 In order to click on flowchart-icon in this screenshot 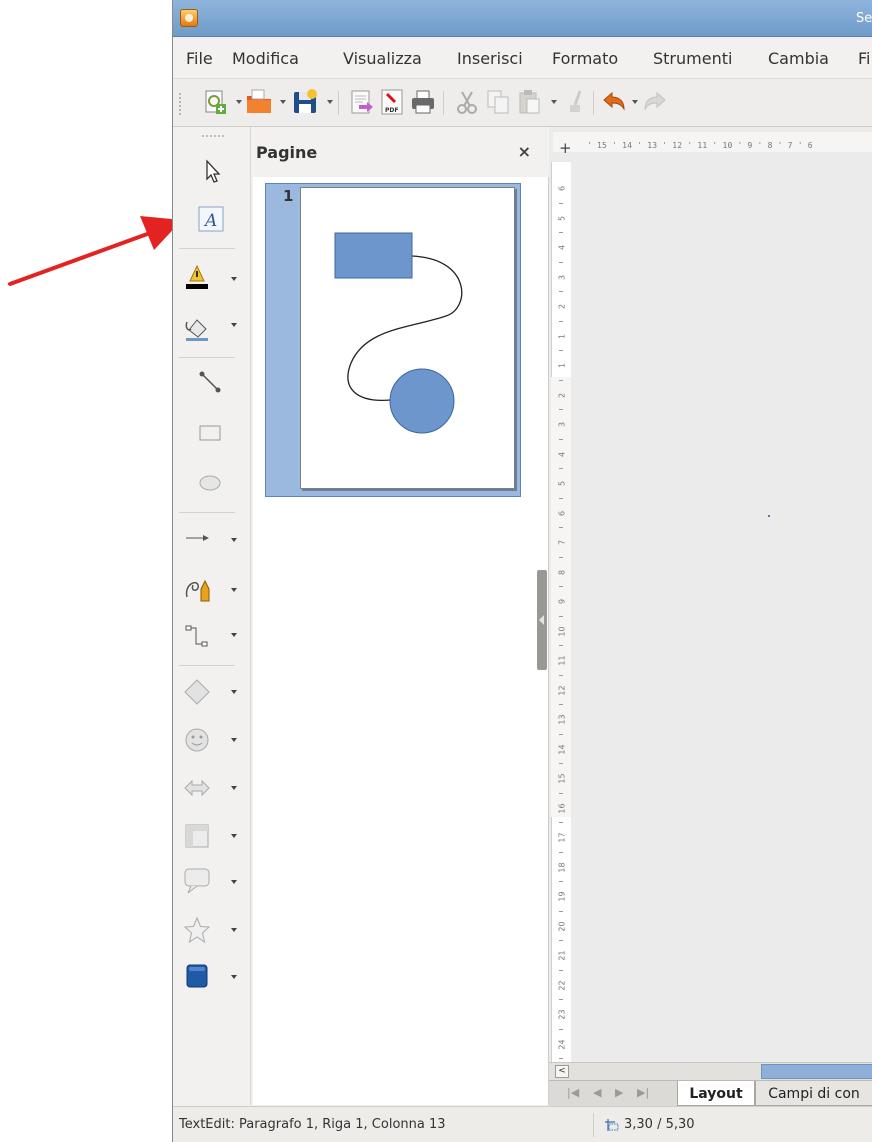, I will do `click(197, 836)`.